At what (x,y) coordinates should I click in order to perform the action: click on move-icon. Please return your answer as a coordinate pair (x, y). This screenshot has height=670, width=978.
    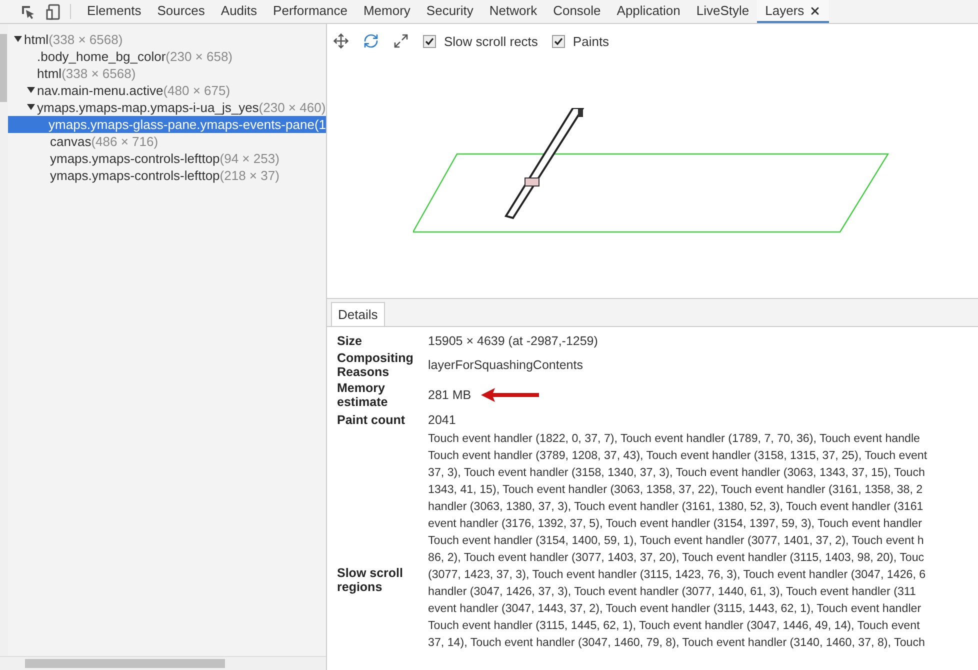
    Looking at the image, I should click on (341, 41).